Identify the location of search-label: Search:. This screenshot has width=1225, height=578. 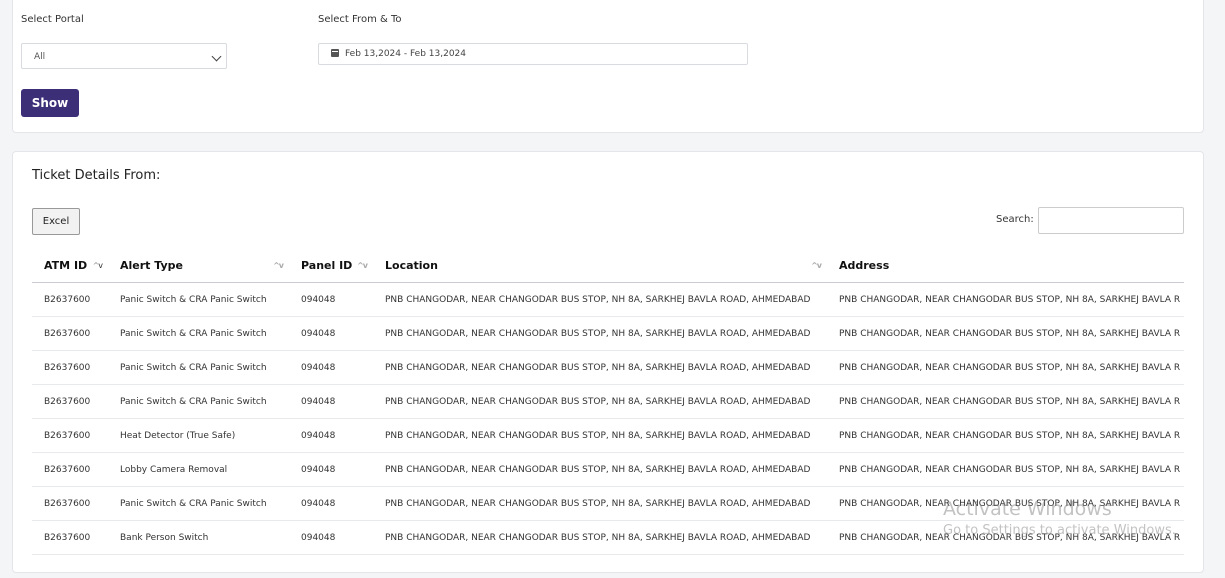
(1015, 219).